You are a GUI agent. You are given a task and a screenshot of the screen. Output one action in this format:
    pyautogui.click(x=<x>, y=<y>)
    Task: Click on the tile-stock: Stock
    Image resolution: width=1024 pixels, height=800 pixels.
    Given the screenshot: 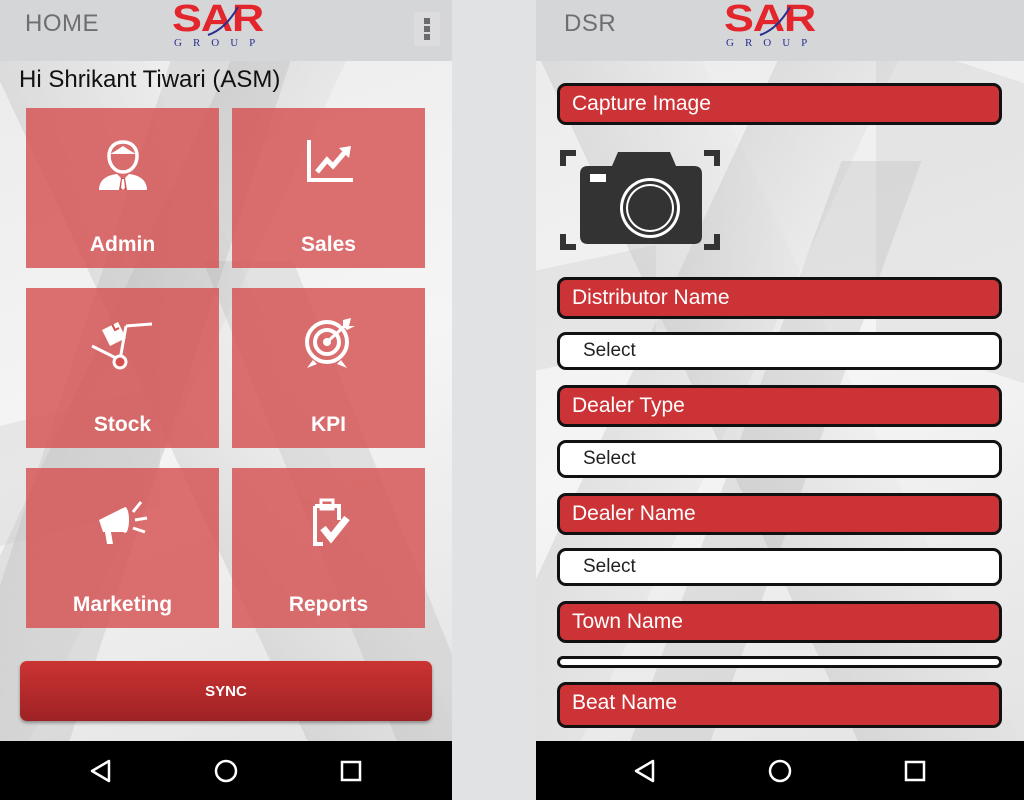 What is the action you would take?
    pyautogui.click(x=122, y=368)
    